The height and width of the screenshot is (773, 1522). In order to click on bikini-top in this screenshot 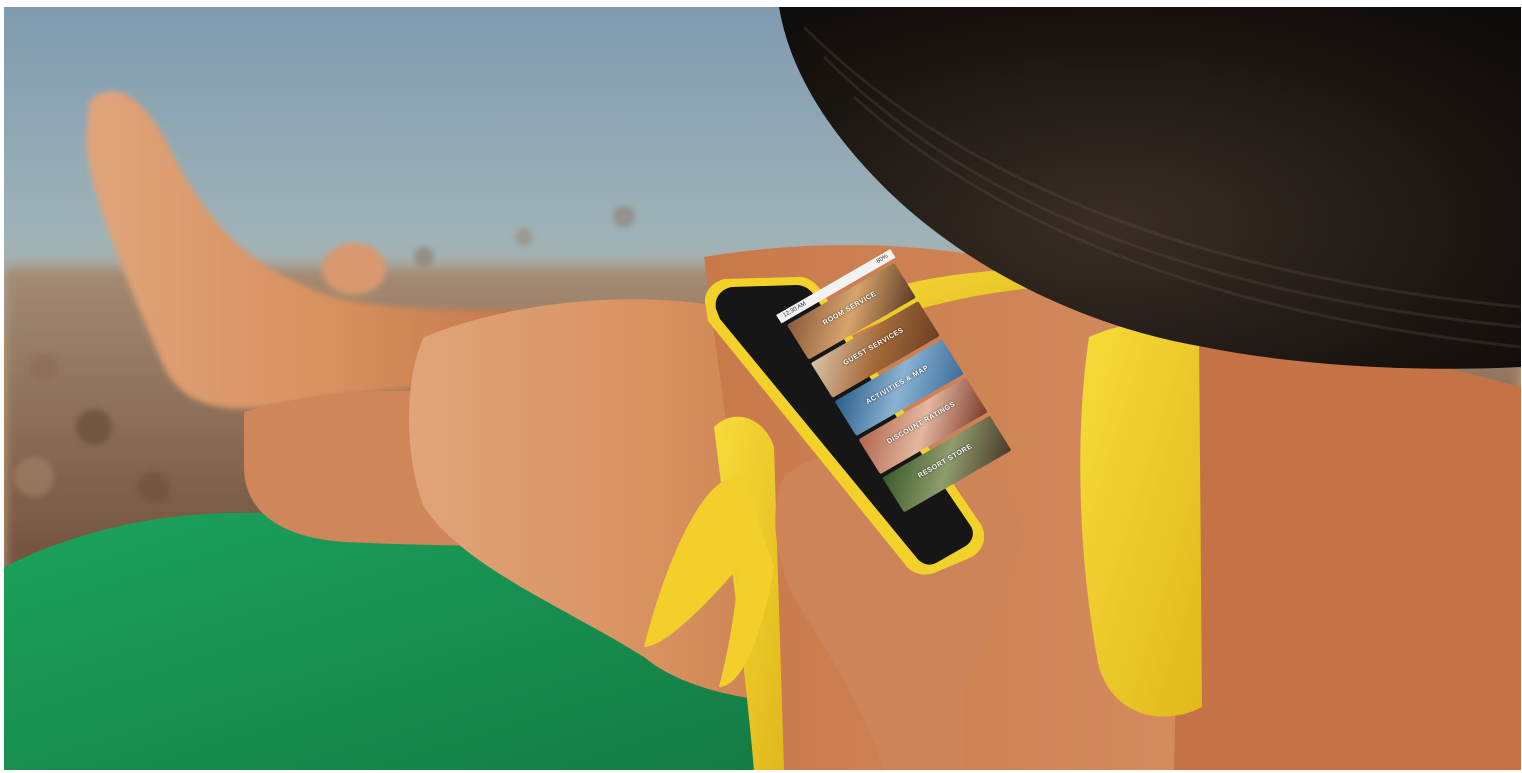, I will do `click(1141, 519)`.